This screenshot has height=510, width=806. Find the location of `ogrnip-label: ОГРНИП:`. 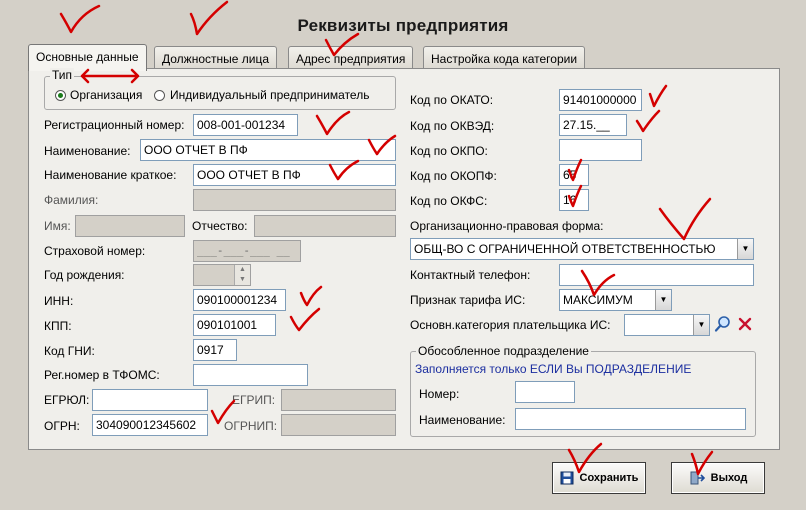

ogrnip-label: ОГРНИП: is located at coordinates (251, 426).